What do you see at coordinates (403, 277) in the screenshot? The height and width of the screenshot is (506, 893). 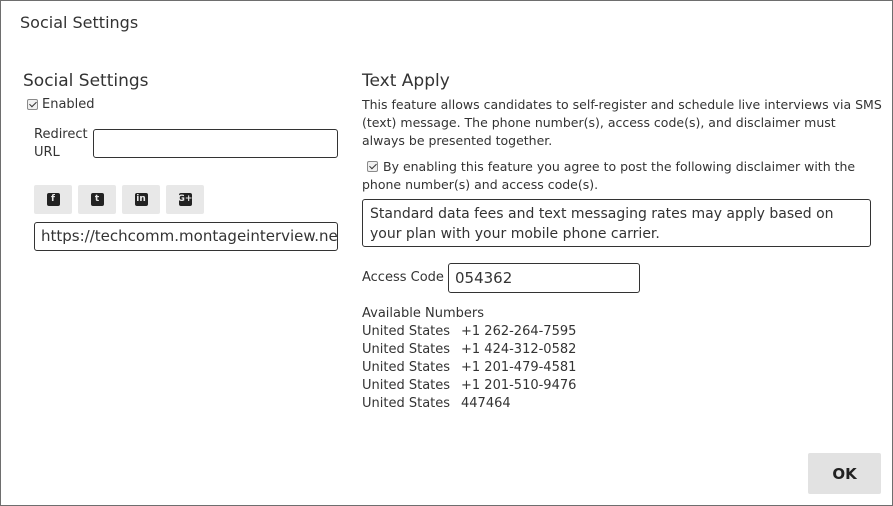 I see `access-code-label: Access Code` at bounding box center [403, 277].